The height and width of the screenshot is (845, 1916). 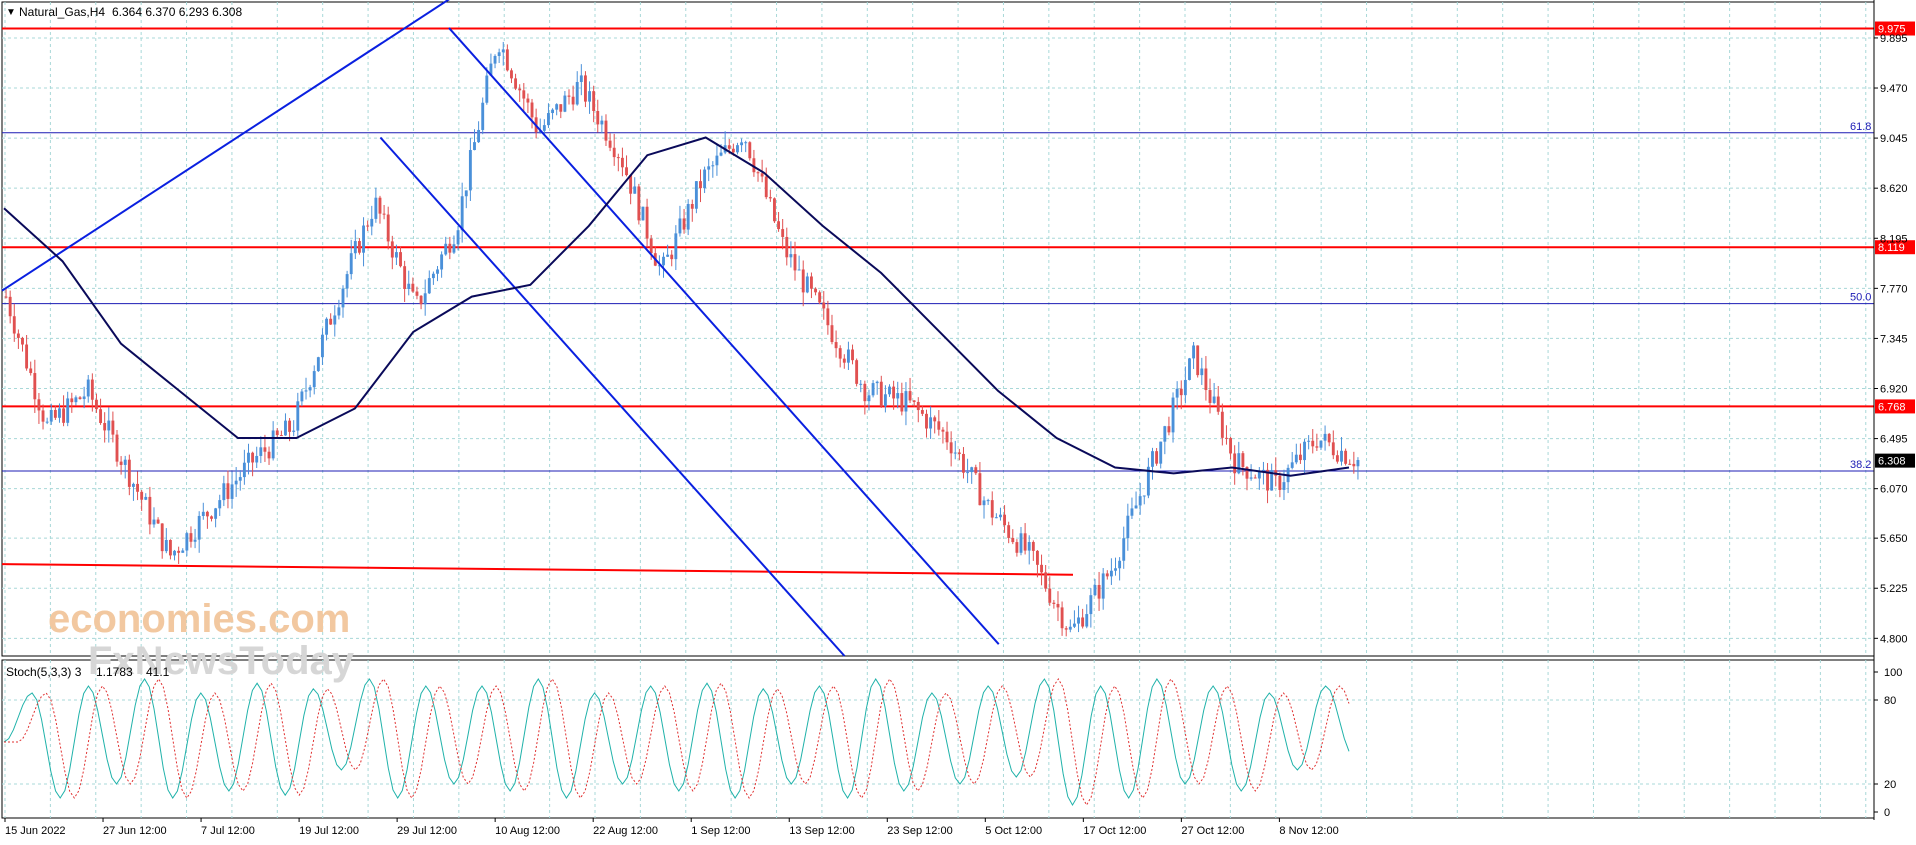 What do you see at coordinates (1890, 785) in the screenshot?
I see `stoch-tick-label: 20` at bounding box center [1890, 785].